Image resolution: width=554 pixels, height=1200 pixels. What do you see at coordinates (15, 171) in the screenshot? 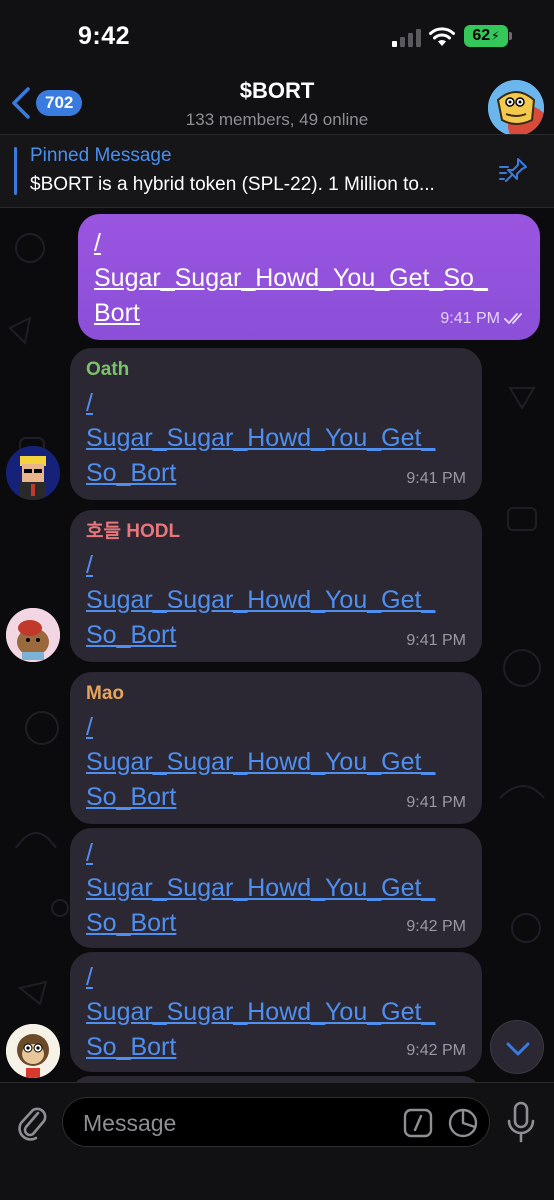
I see `pinned-indicator` at bounding box center [15, 171].